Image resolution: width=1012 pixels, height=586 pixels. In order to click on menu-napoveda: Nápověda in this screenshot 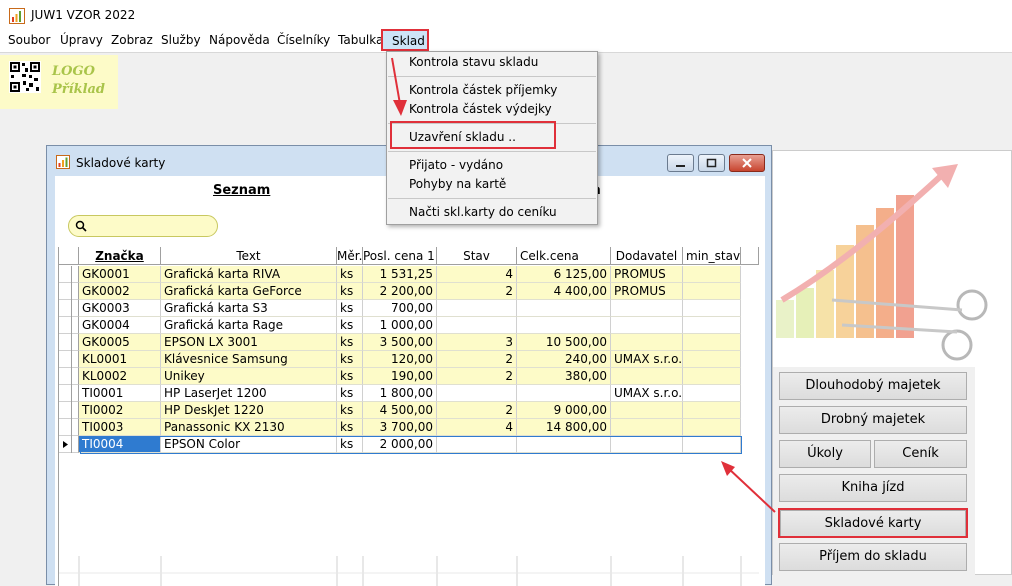, I will do `click(239, 40)`.